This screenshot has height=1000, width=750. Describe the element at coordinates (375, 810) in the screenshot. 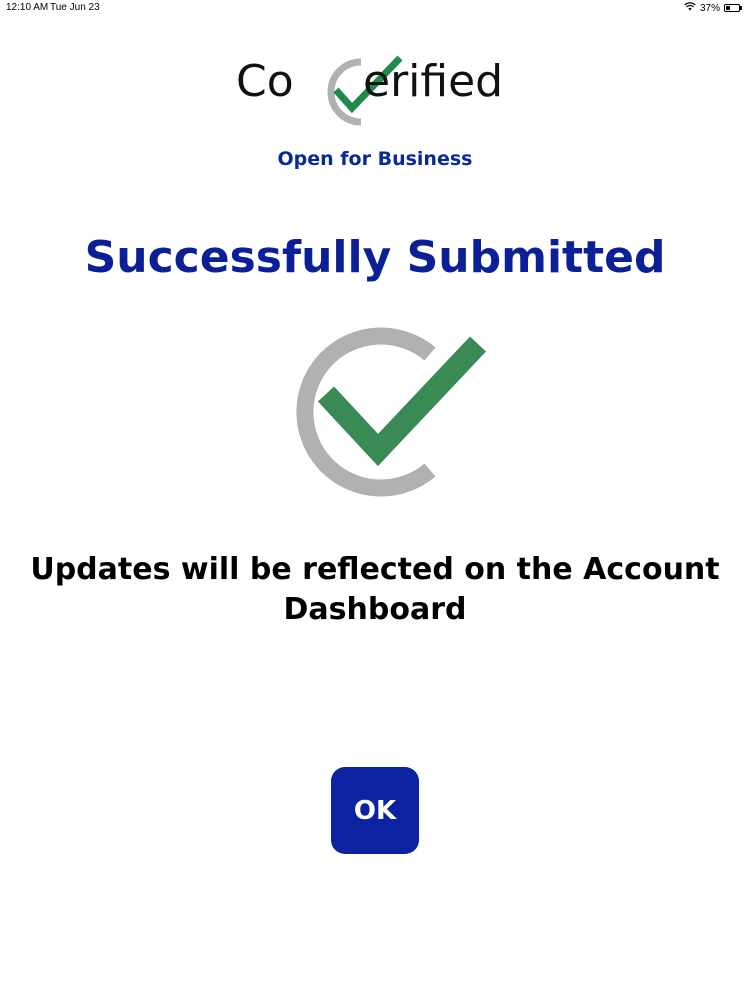

I see `ok-button: OK` at that location.